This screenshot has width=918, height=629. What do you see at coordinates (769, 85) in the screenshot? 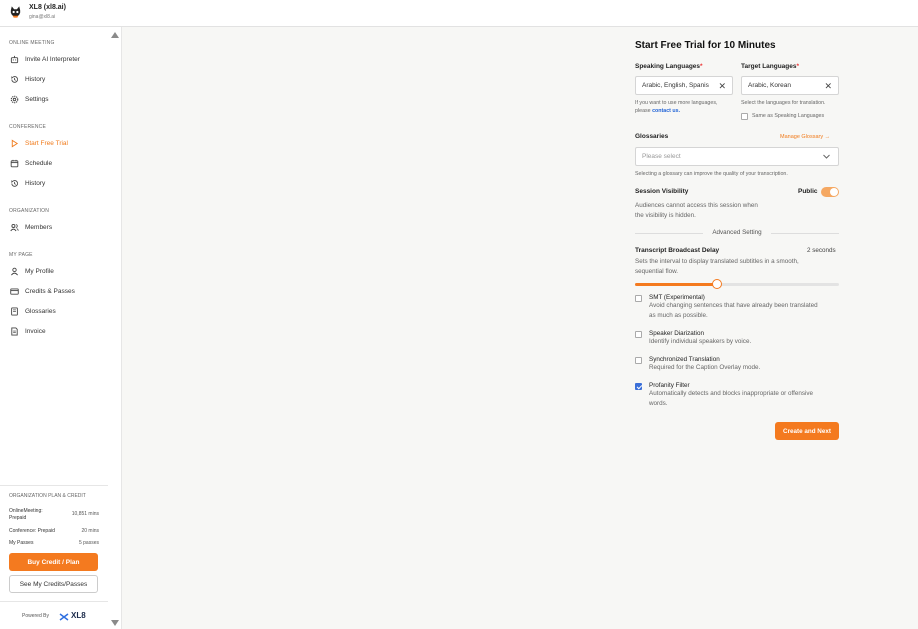
I see `target-languages-value: Arabic, Korean` at bounding box center [769, 85].